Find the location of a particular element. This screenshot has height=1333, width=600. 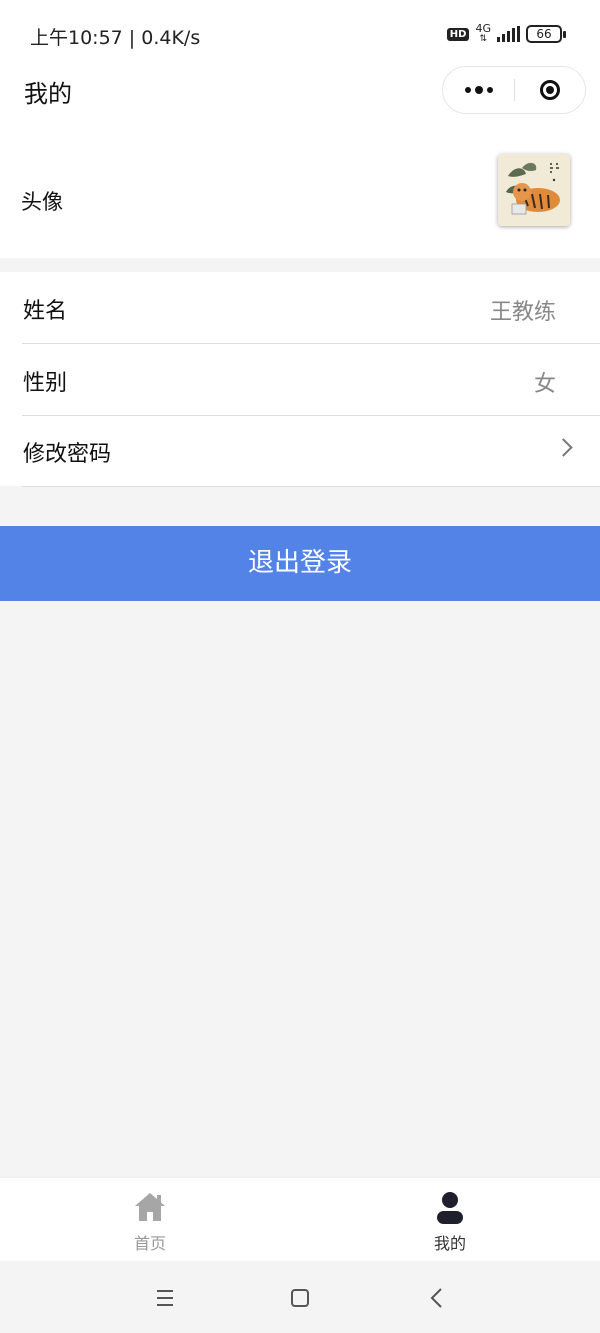

recent-apps-button is located at coordinates (165, 1298).